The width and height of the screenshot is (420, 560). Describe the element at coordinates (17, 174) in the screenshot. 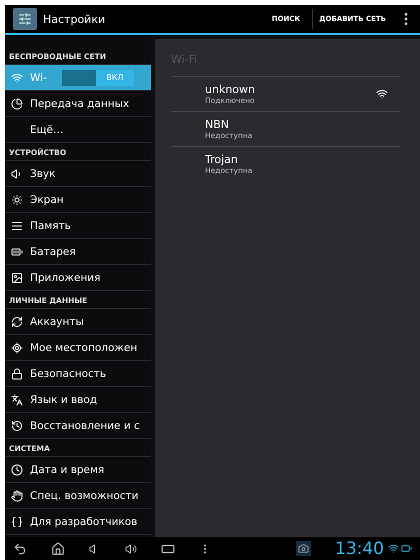

I see `speaker-icon` at that location.